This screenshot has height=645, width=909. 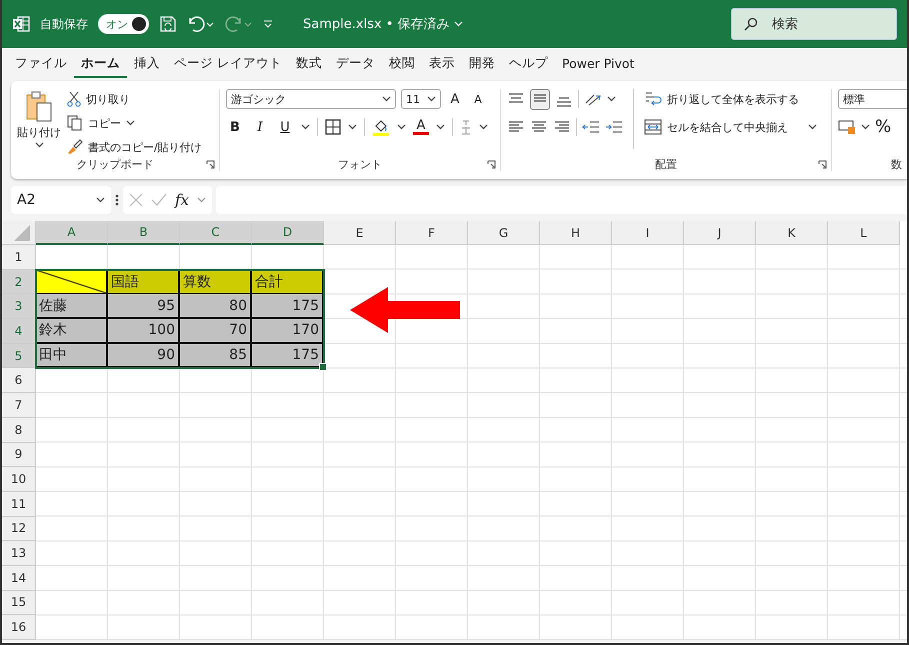 I want to click on column-header: A, so click(x=72, y=233).